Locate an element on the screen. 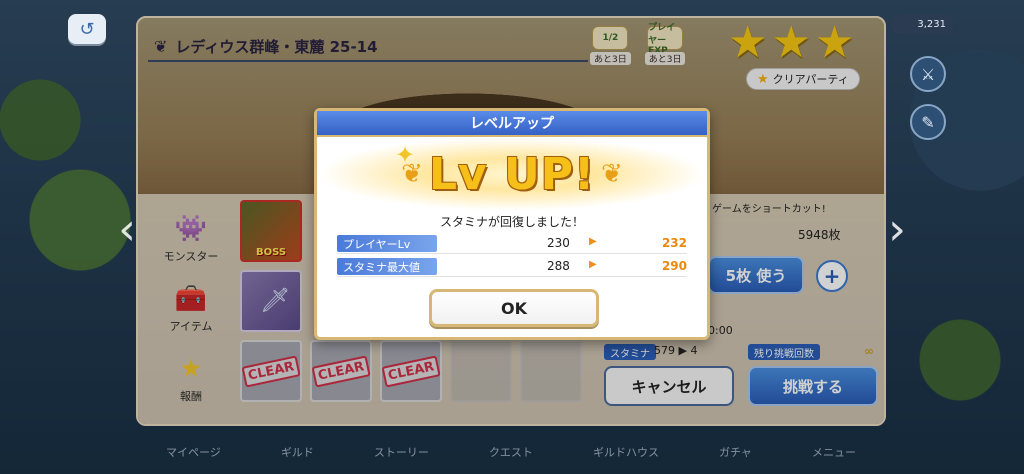 Image resolution: width=1024 pixels, height=474 pixels. back-arrow-icon: ↺ is located at coordinates (87, 29).